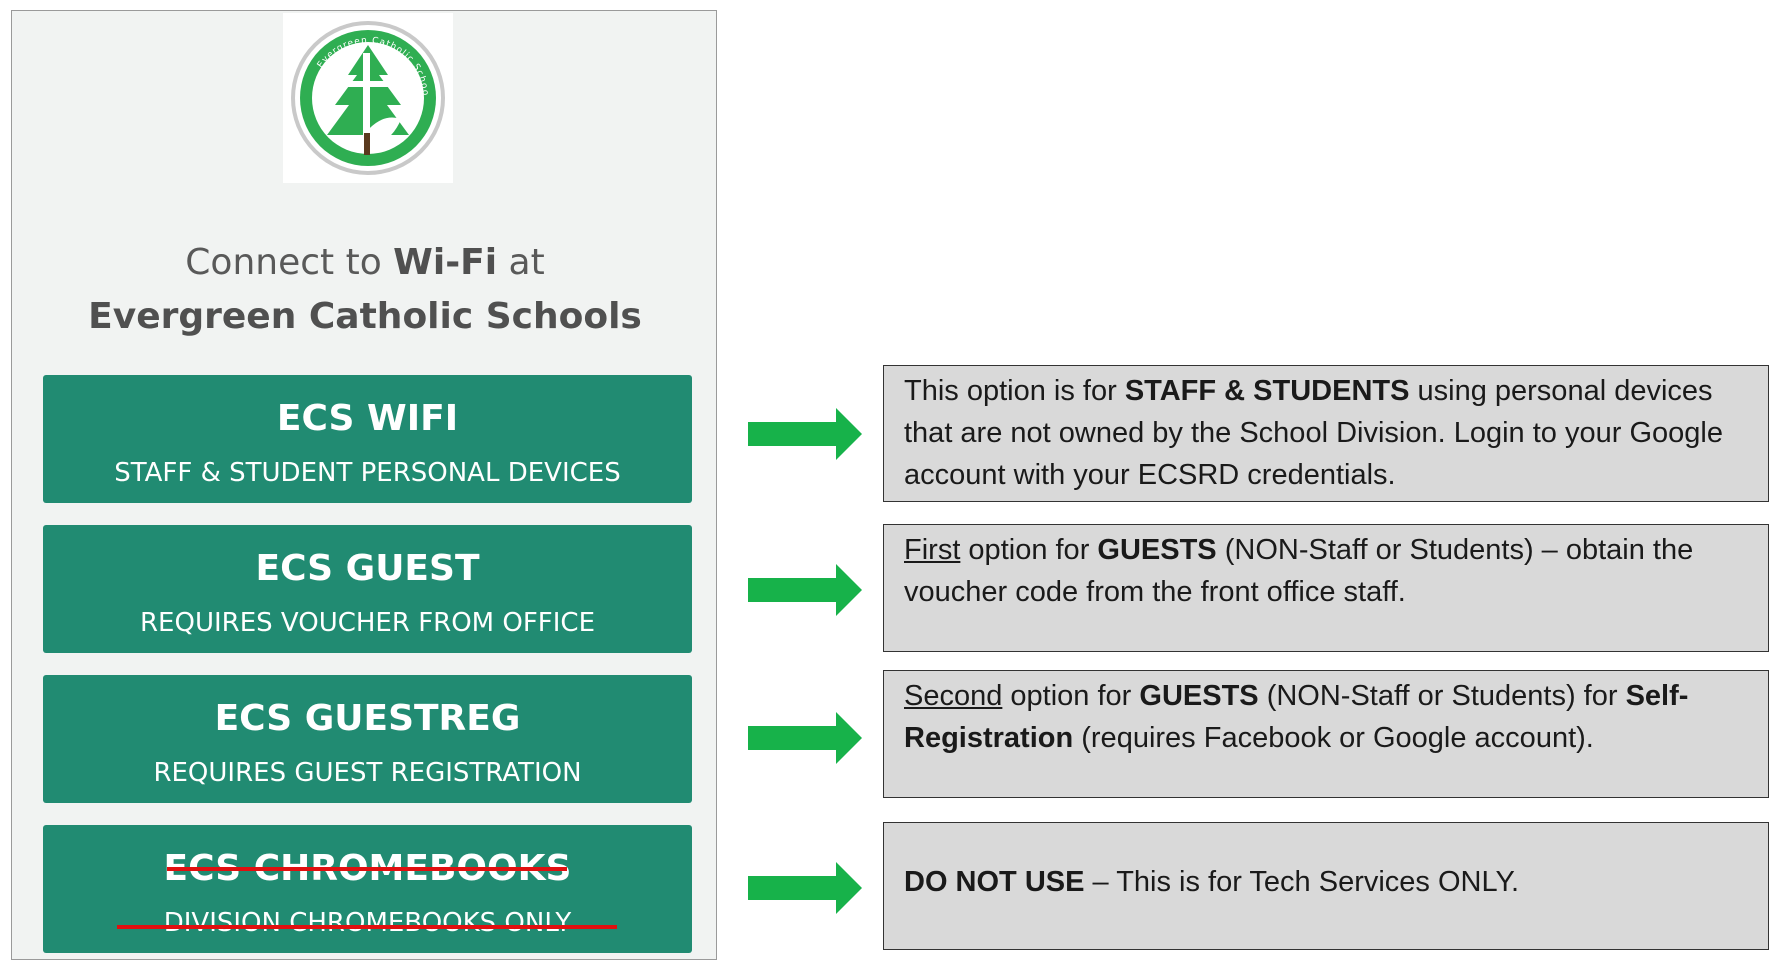 This screenshot has width=1776, height=964. I want to click on note-text: This option is for, so click(1014, 391).